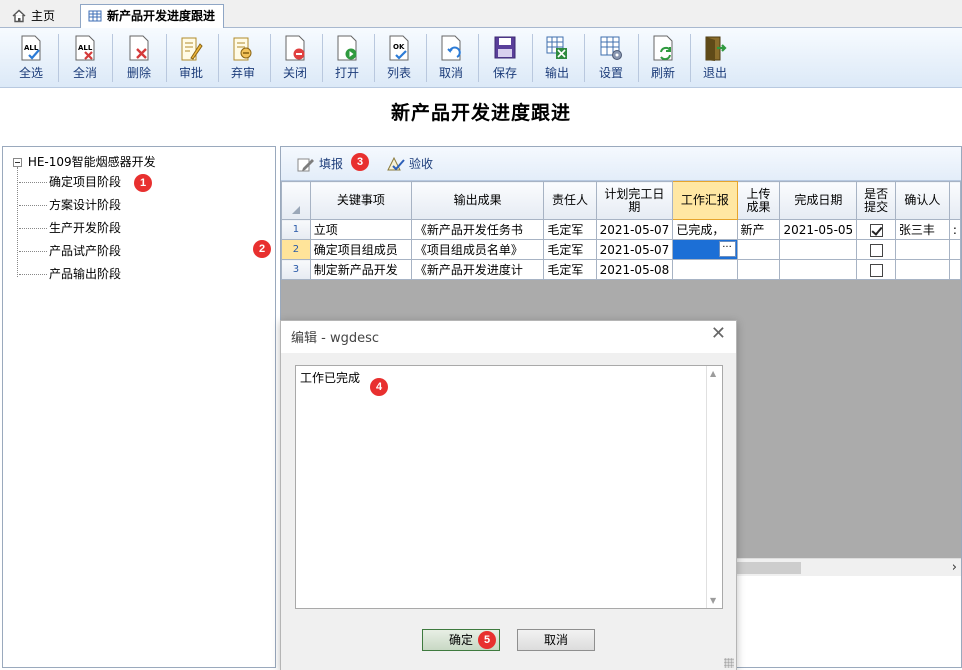  Describe the element at coordinates (360, 162) in the screenshot. I see `step-badge: 3` at that location.